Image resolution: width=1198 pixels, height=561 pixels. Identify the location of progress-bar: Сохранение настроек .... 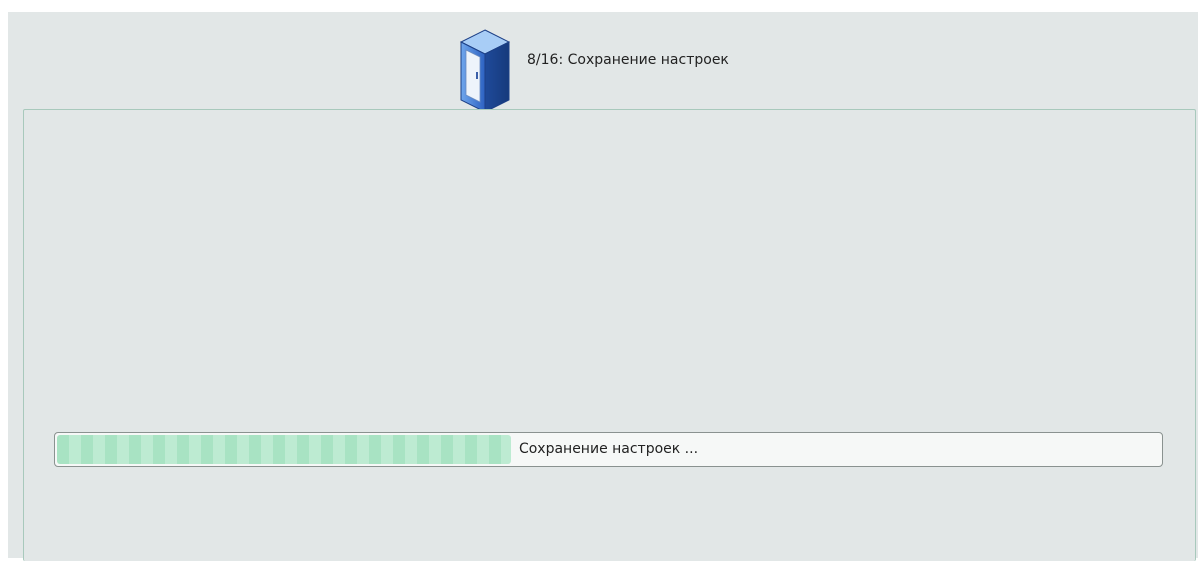
(608, 449).